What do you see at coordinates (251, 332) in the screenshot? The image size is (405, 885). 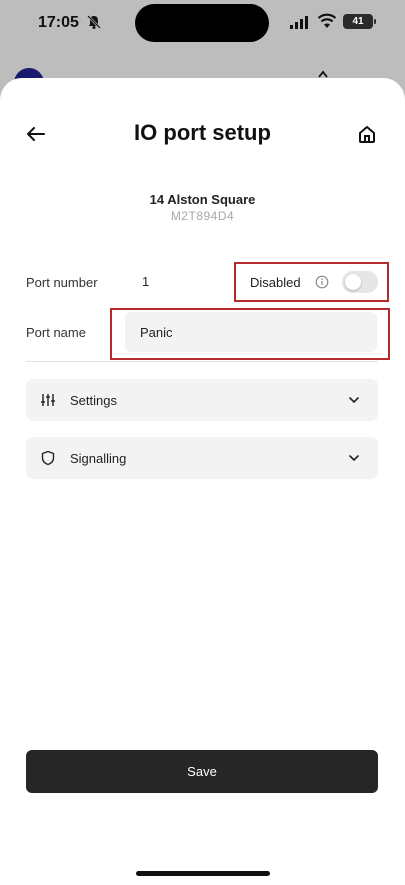 I see `port-name-input` at bounding box center [251, 332].